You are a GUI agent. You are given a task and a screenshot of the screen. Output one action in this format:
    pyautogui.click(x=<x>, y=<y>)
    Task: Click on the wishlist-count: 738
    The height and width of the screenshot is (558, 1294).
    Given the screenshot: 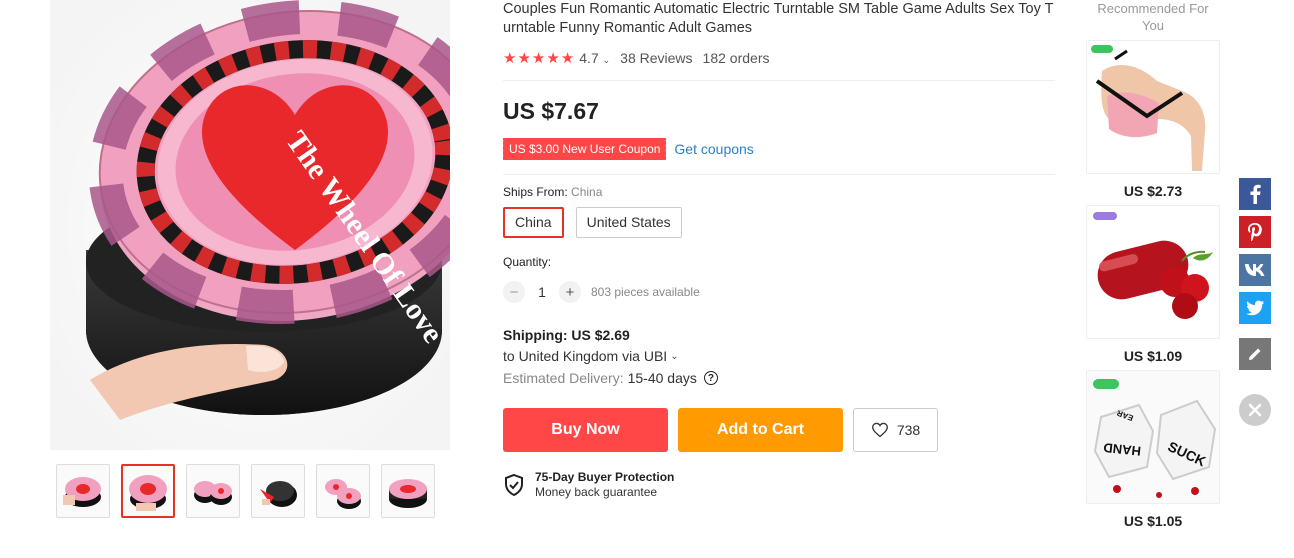 What is the action you would take?
    pyautogui.click(x=908, y=430)
    